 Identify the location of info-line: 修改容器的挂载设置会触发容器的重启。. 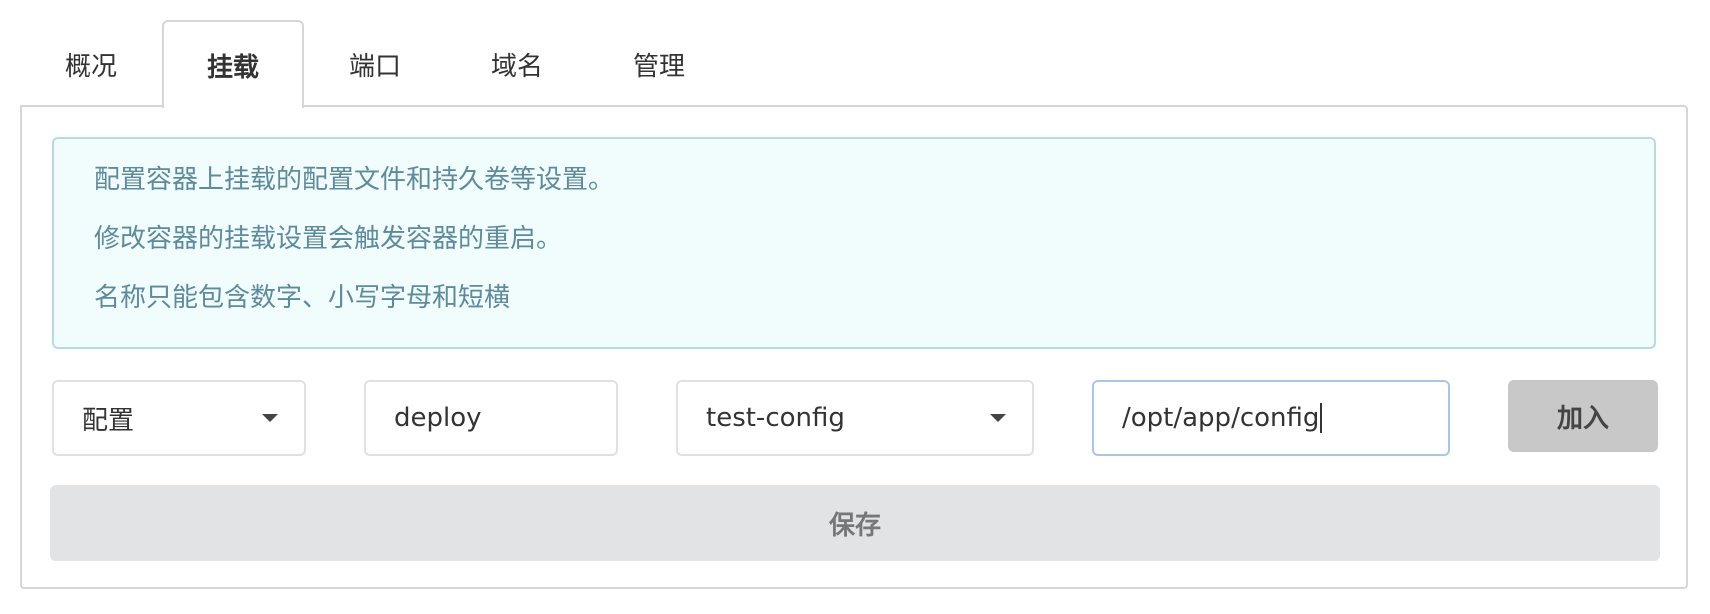
(328, 239).